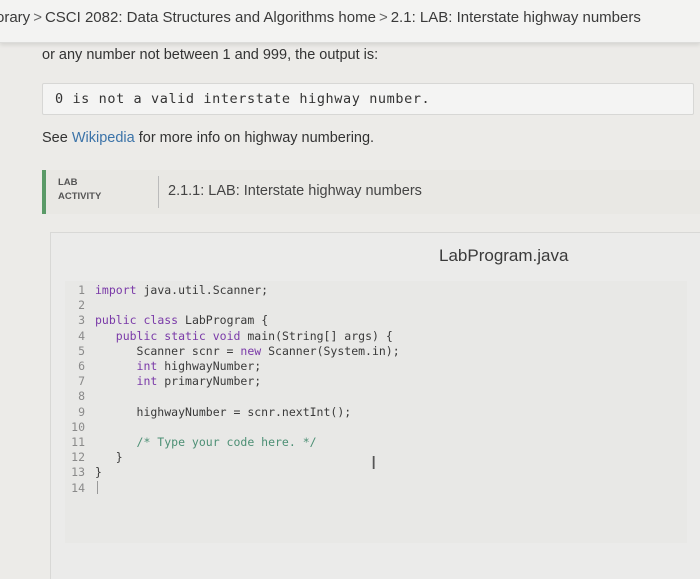 Image resolution: width=700 pixels, height=579 pixels. Describe the element at coordinates (516, 17) in the screenshot. I see `breadcrumb-section: 2.1: LAB: Interstate highway numbers` at that location.